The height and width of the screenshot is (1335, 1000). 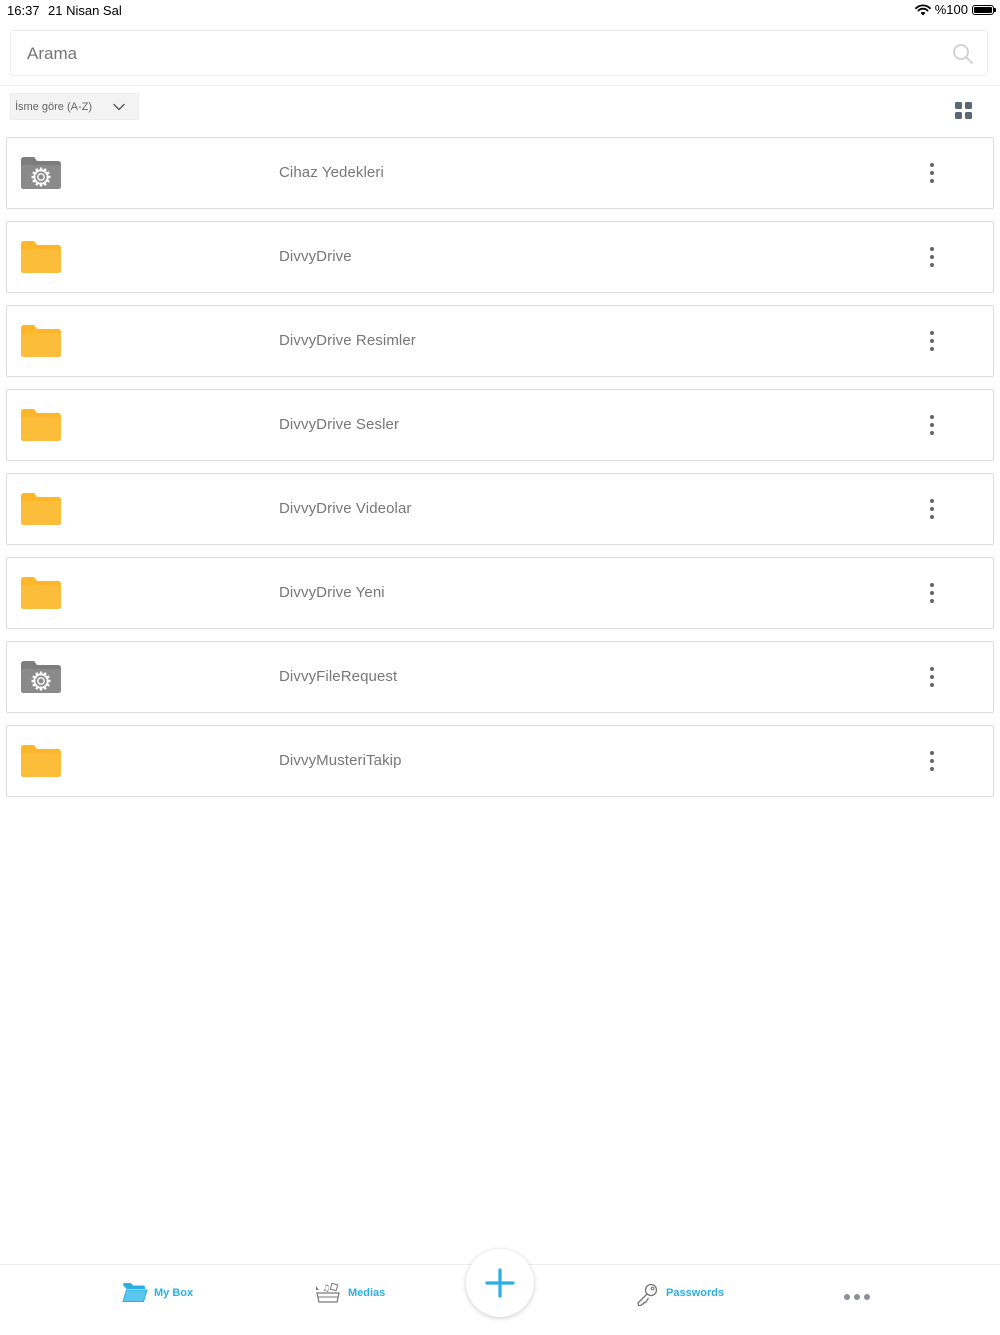 I want to click on add-button, so click(x=500, y=1283).